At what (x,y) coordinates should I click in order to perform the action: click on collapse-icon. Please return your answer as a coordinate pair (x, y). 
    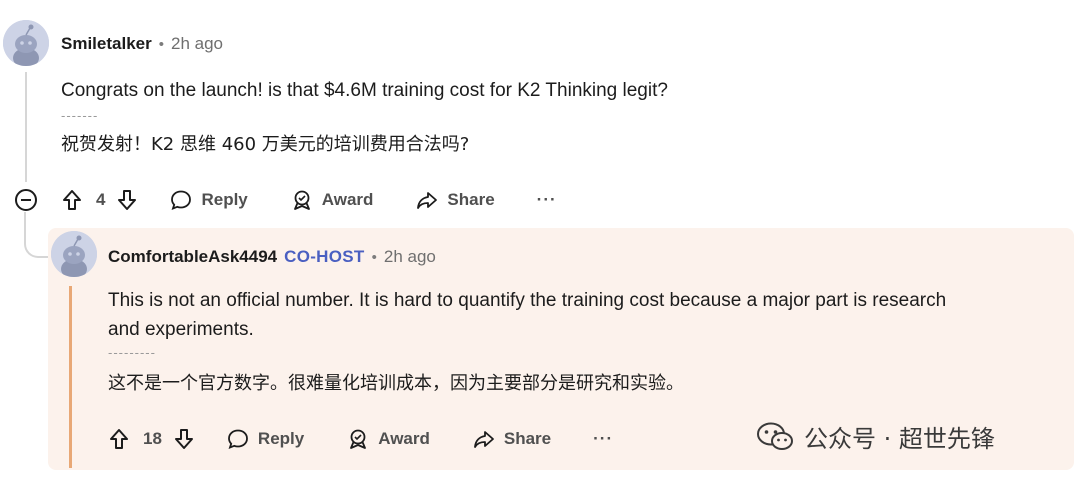
    Looking at the image, I should click on (26, 200).